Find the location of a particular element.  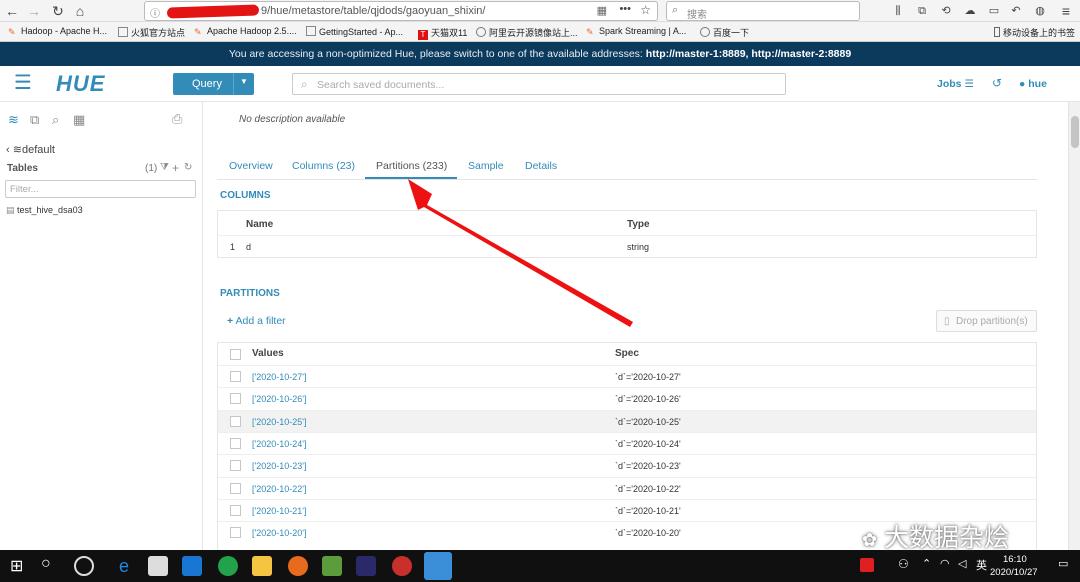

partition-value-link: ['2020-10-27'] is located at coordinates (279, 377).